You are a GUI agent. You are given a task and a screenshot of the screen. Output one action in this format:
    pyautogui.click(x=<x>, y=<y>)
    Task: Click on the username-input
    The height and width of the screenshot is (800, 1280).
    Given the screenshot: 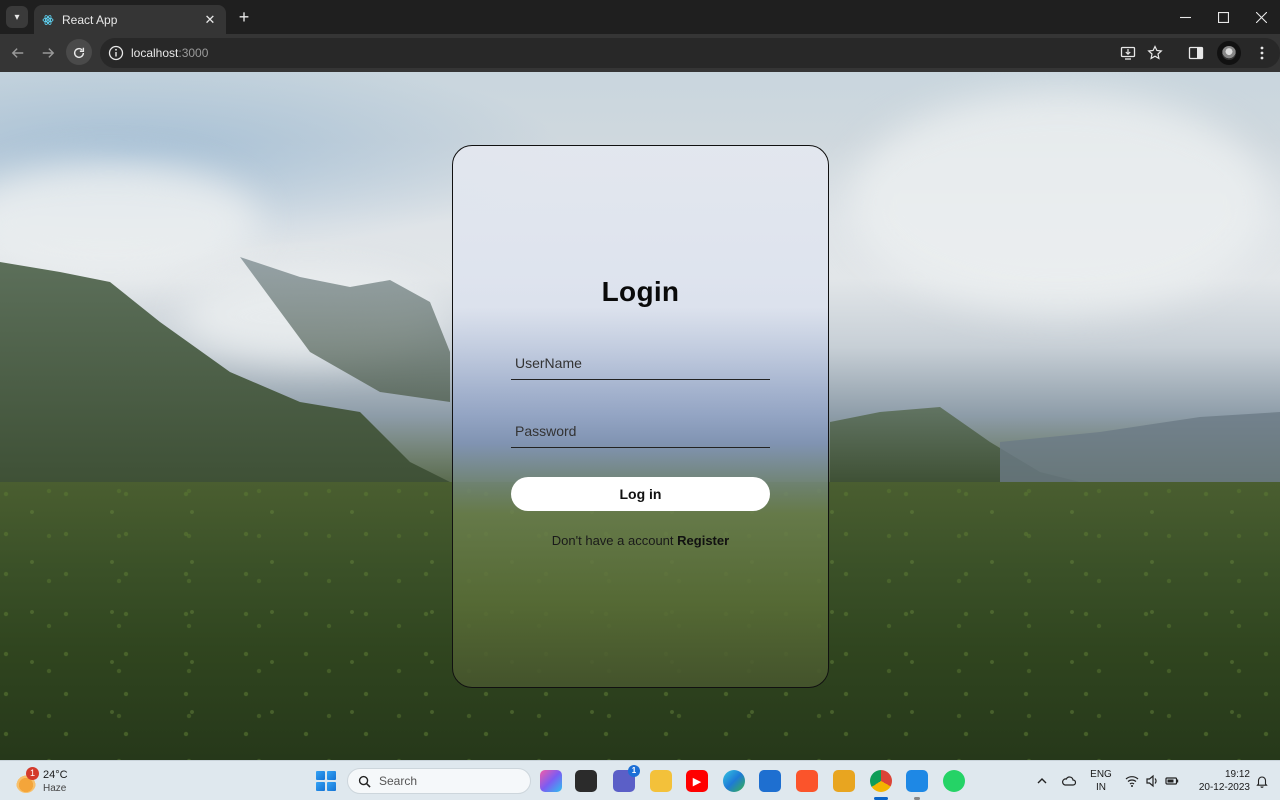 What is the action you would take?
    pyautogui.click(x=640, y=362)
    